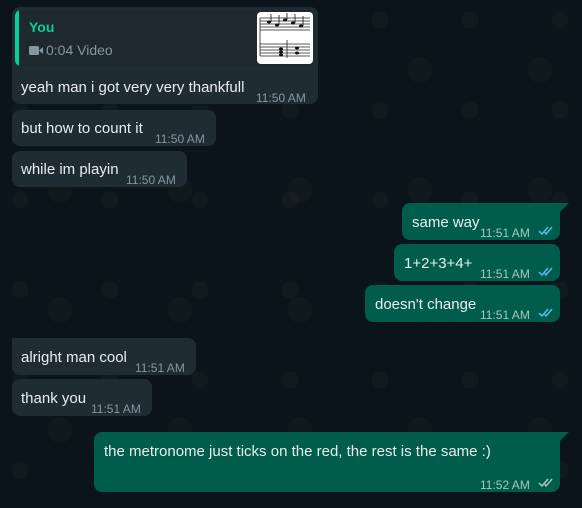 This screenshot has height=508, width=582. What do you see at coordinates (477, 262) in the screenshot?
I see `message-bubble-5: 1+2+3+4+ 11:51 AM` at bounding box center [477, 262].